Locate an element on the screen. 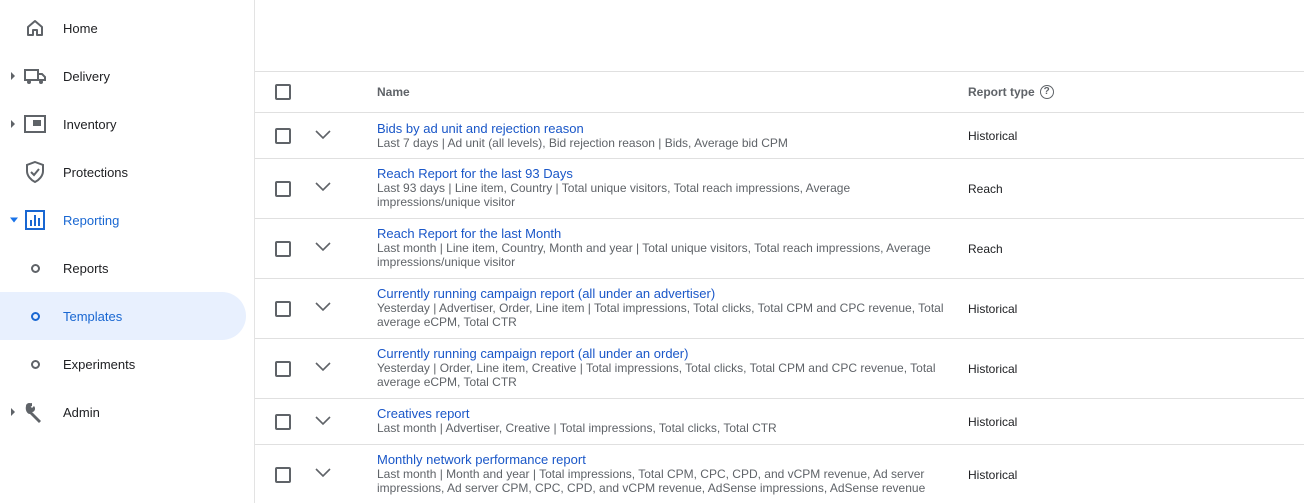  sidebar-item-admin: Admin is located at coordinates (123, 412).